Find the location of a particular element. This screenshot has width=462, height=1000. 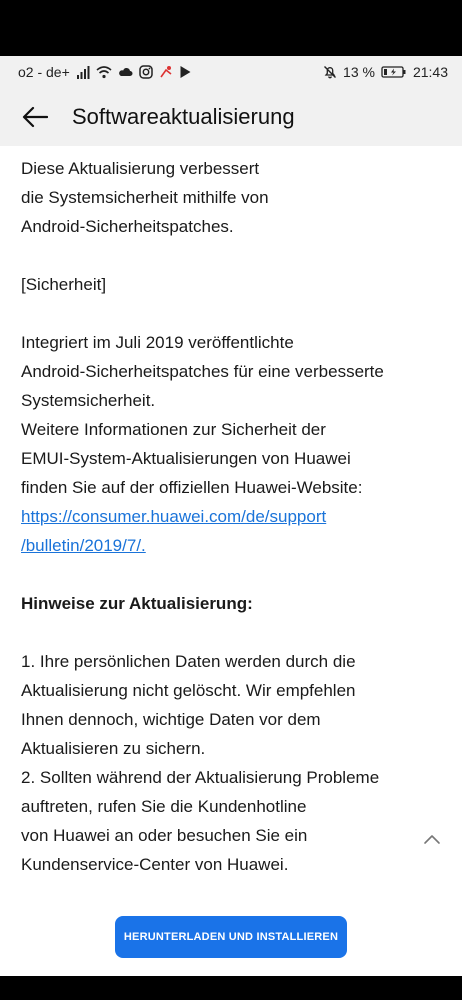

cloud-icon is located at coordinates (125, 72).